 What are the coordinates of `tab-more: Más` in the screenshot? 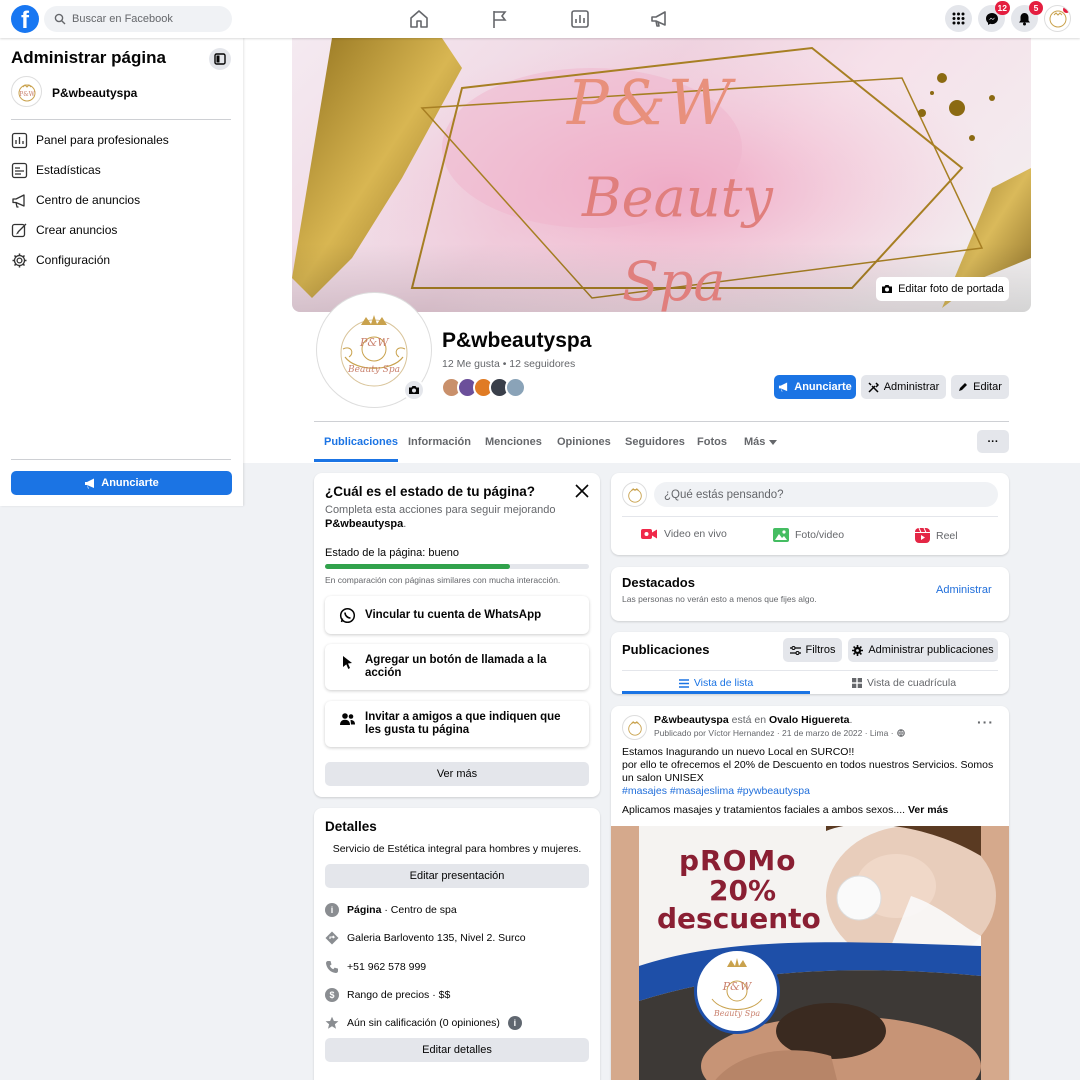 It's located at (761, 442).